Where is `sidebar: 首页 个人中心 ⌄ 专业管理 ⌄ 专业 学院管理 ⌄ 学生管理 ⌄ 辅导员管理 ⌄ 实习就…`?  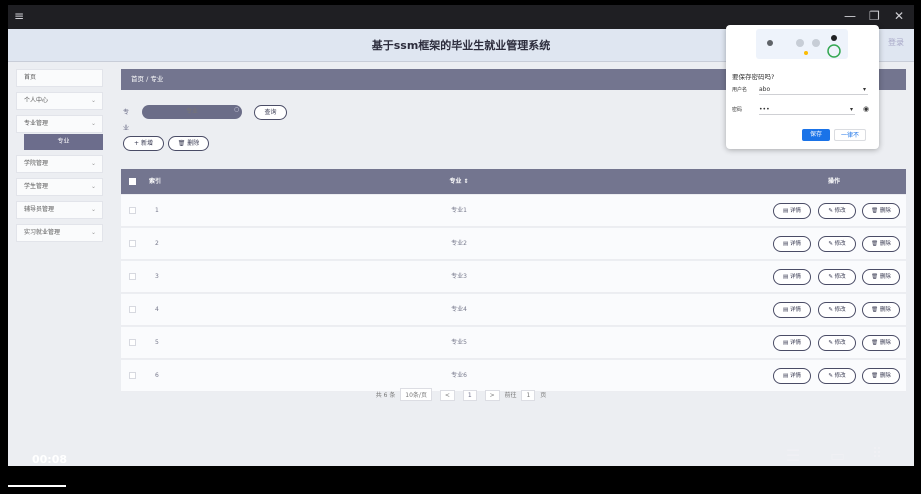
sidebar: 首页 个人中心 ⌄ 专业管理 ⌄ 专业 学院管理 ⌄ 学生管理 ⌄ 辅导员管理 ⌄ 实习就… is located at coordinates (59, 267).